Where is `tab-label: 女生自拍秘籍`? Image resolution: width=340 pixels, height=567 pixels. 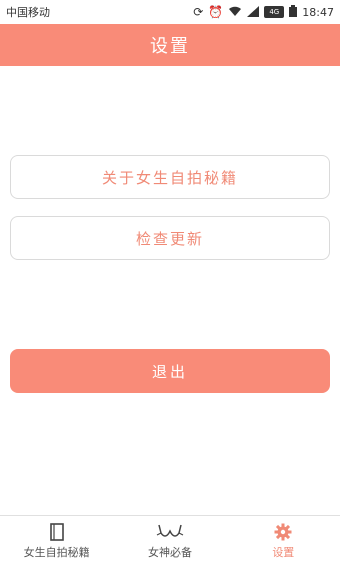 tab-label: 女生自拍秘籍 is located at coordinates (56, 552).